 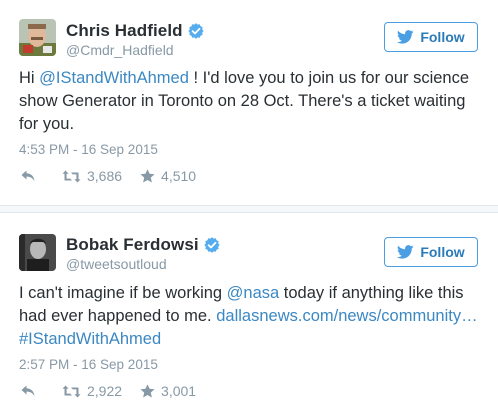 What do you see at coordinates (29, 78) in the screenshot?
I see `tweet-text-segment: Hi` at bounding box center [29, 78].